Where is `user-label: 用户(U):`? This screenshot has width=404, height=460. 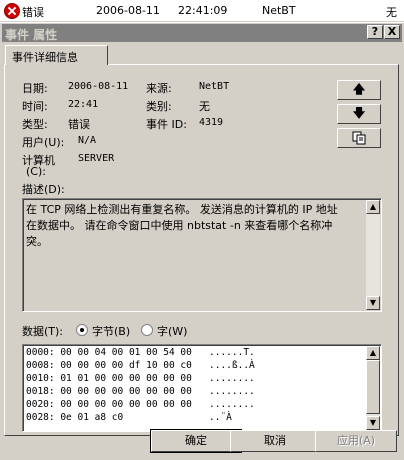
user-label: 用户(U): is located at coordinates (43, 142).